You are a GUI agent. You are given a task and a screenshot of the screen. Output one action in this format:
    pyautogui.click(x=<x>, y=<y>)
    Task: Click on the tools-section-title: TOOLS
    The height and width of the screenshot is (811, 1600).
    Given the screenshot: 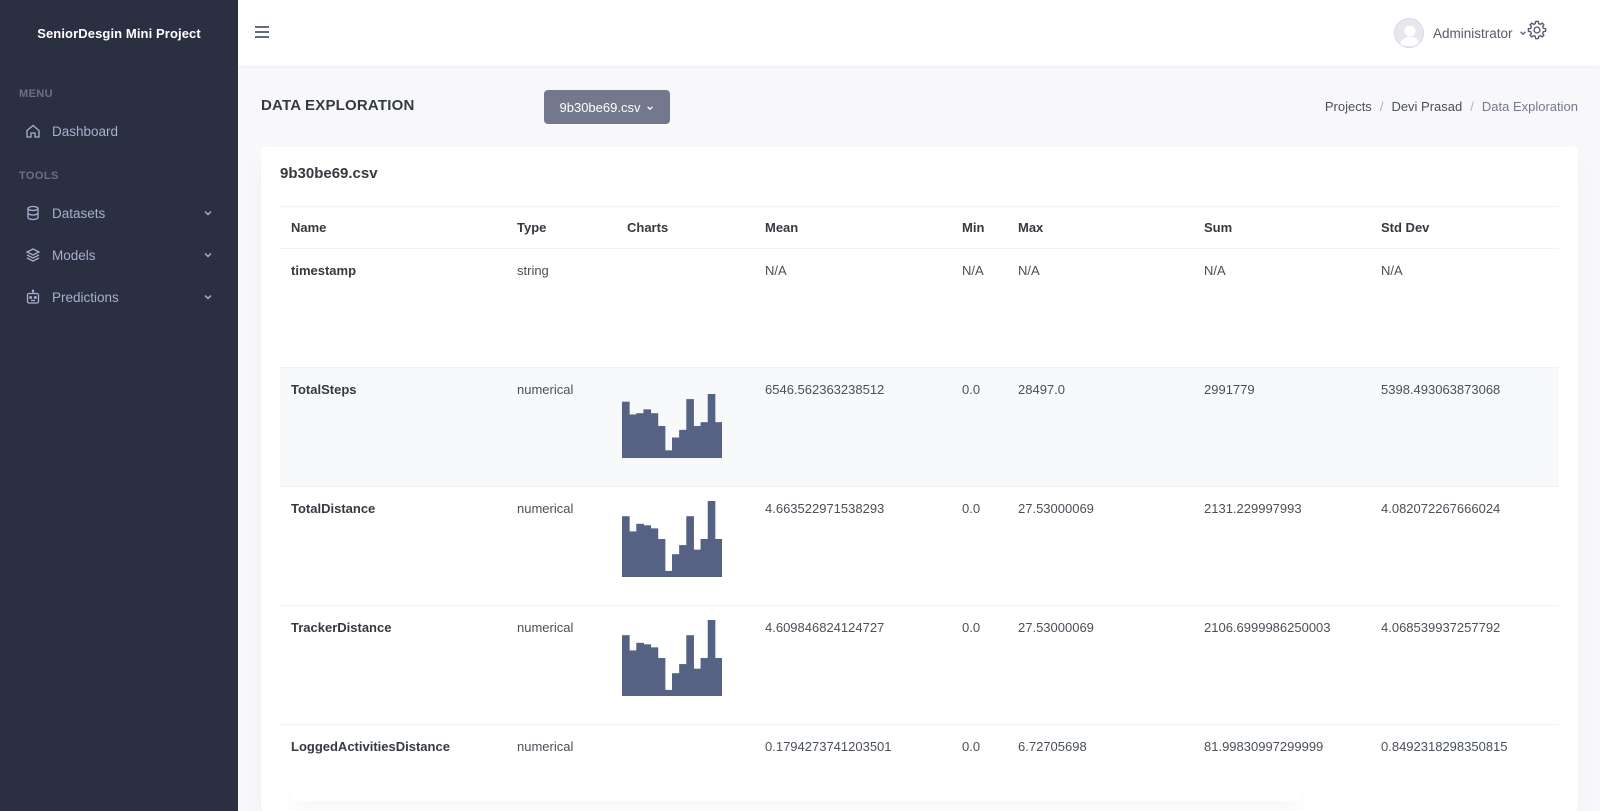 What is the action you would take?
    pyautogui.click(x=39, y=176)
    